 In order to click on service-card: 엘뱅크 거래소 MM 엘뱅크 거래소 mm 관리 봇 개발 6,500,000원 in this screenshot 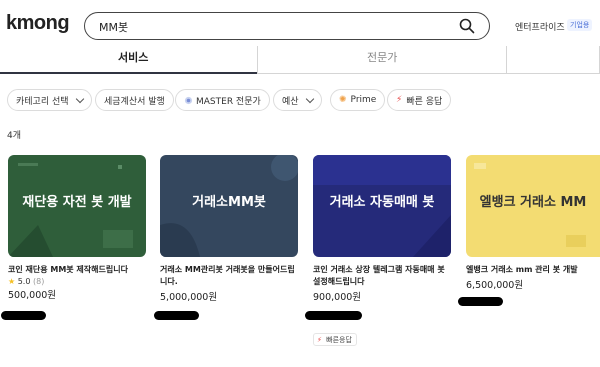, I will do `click(533, 223)`.